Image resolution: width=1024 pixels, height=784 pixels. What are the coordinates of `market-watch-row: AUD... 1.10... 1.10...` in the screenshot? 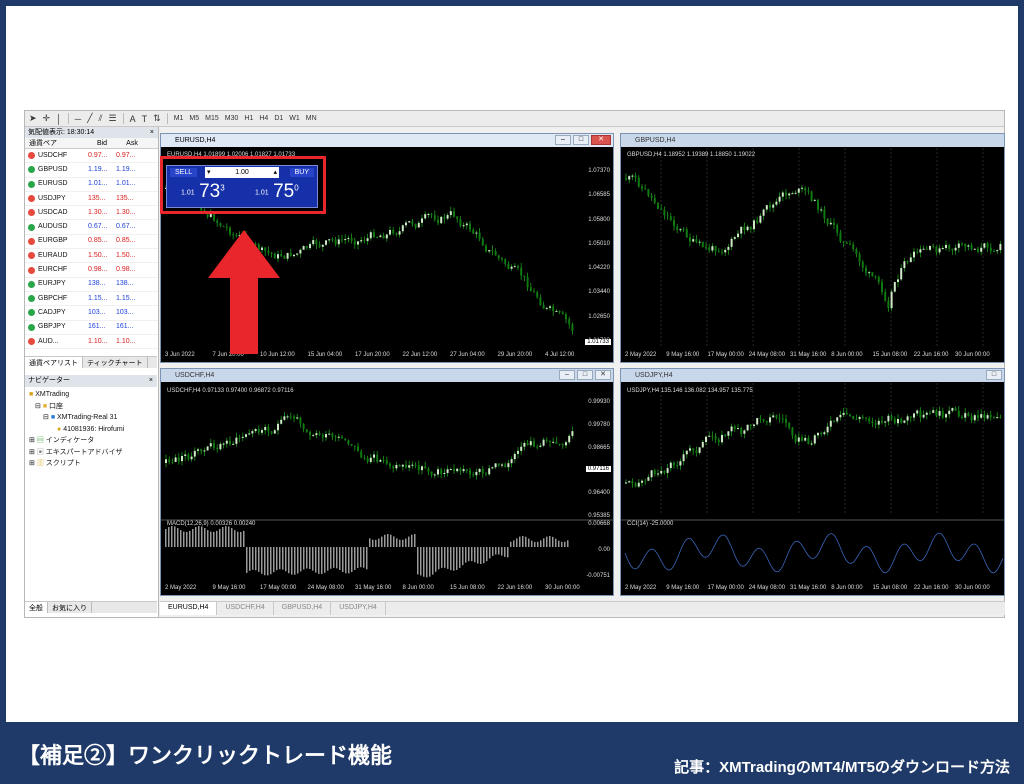 It's located at (91, 342).